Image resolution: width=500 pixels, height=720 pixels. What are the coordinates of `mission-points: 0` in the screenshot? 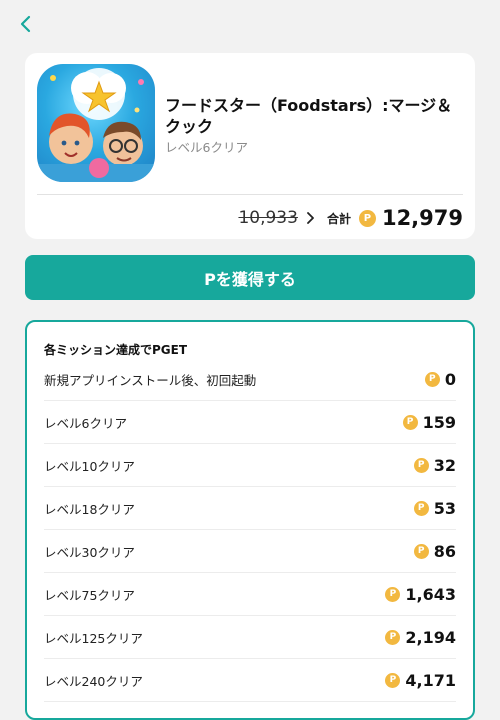 It's located at (450, 379).